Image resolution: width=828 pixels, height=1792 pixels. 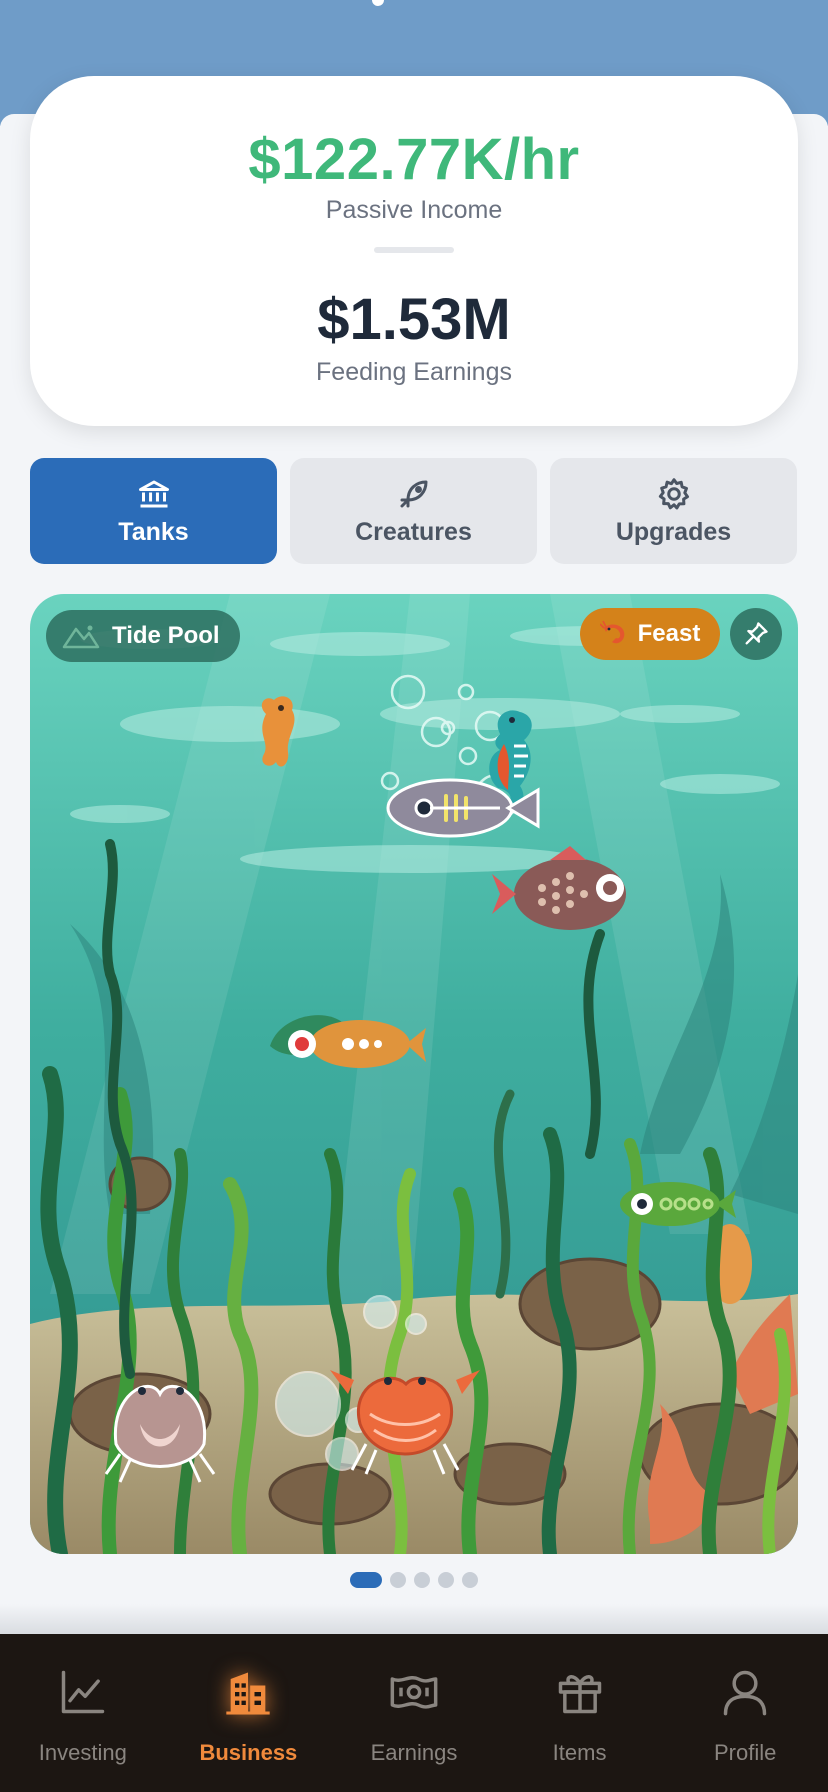 I want to click on passive-income-value: $122.77K/hr, so click(x=414, y=159).